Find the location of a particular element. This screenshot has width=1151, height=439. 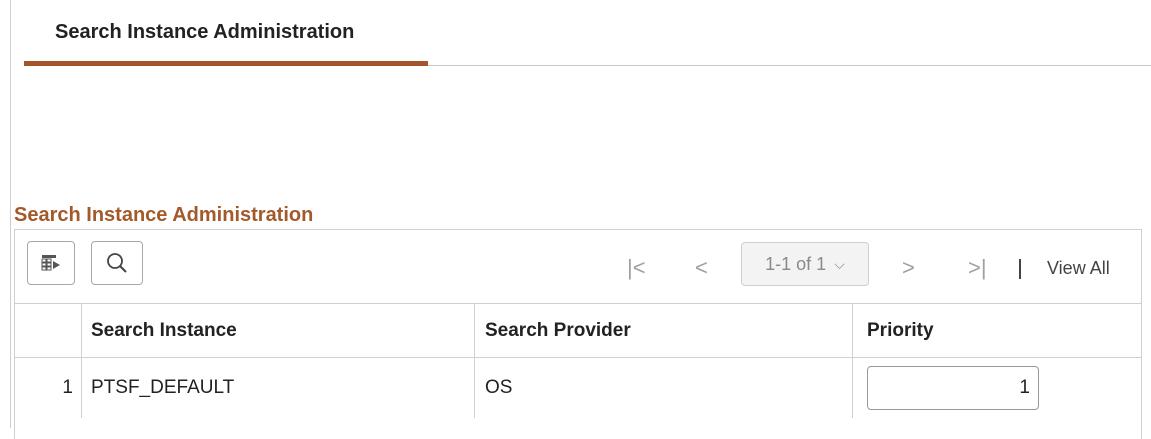

priority-cell is located at coordinates (998, 388).